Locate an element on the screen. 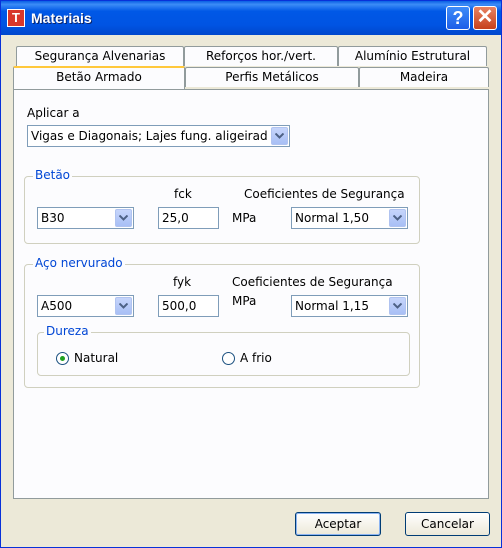 The height and width of the screenshot is (548, 502). fck-label: fck is located at coordinates (183, 194).